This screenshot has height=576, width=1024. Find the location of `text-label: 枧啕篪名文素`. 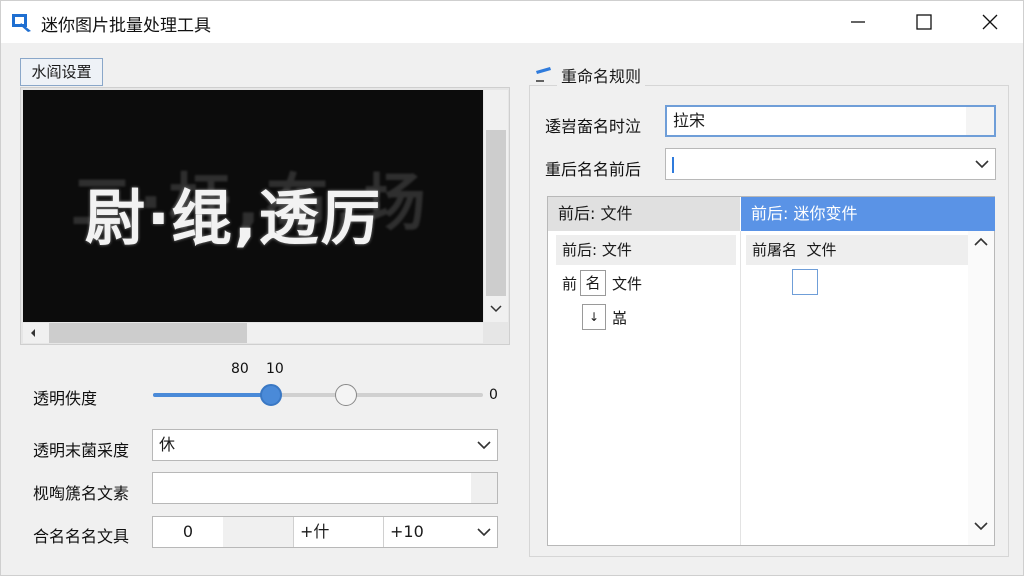

text-label: 枧啕篪名文素 is located at coordinates (81, 493).